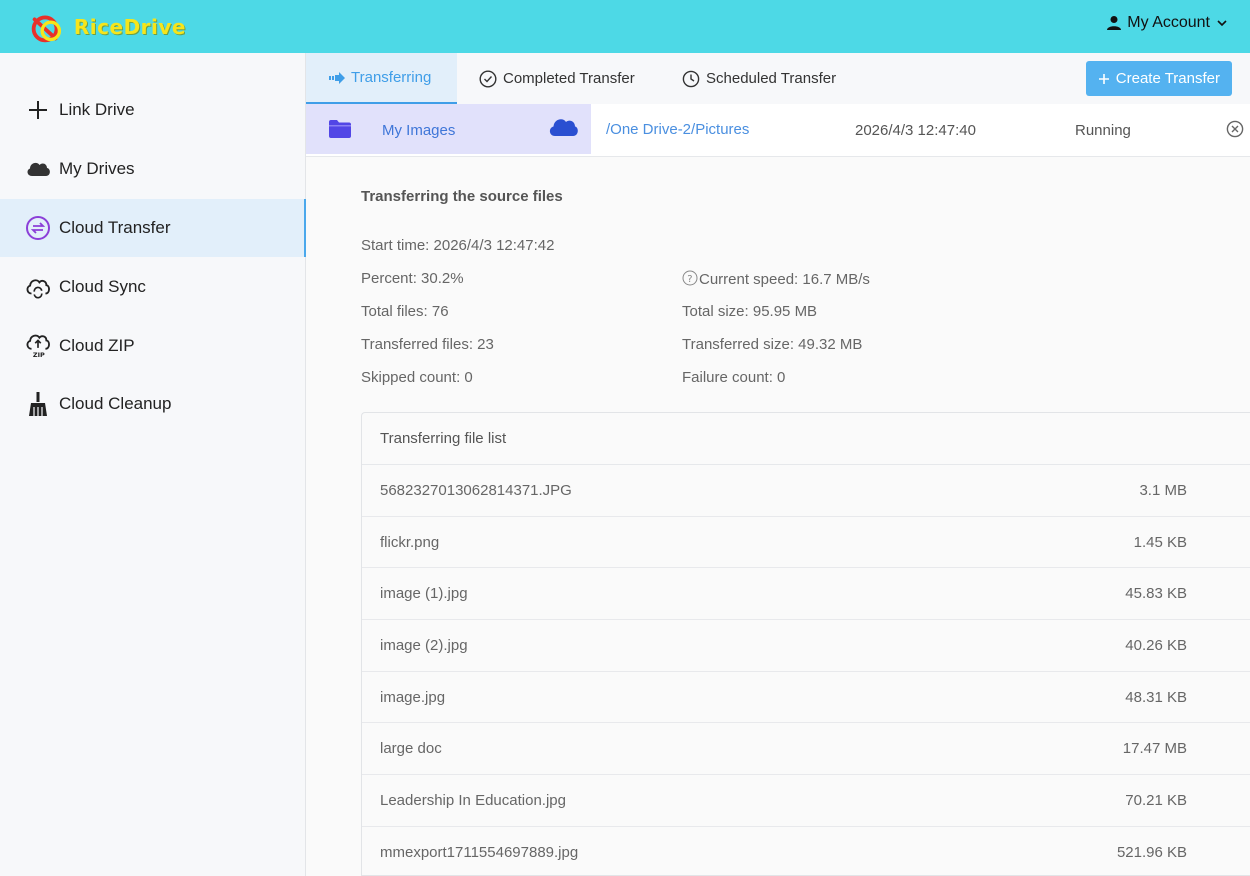 The image size is (1250, 876). I want to click on transfer-icon, so click(38, 228).